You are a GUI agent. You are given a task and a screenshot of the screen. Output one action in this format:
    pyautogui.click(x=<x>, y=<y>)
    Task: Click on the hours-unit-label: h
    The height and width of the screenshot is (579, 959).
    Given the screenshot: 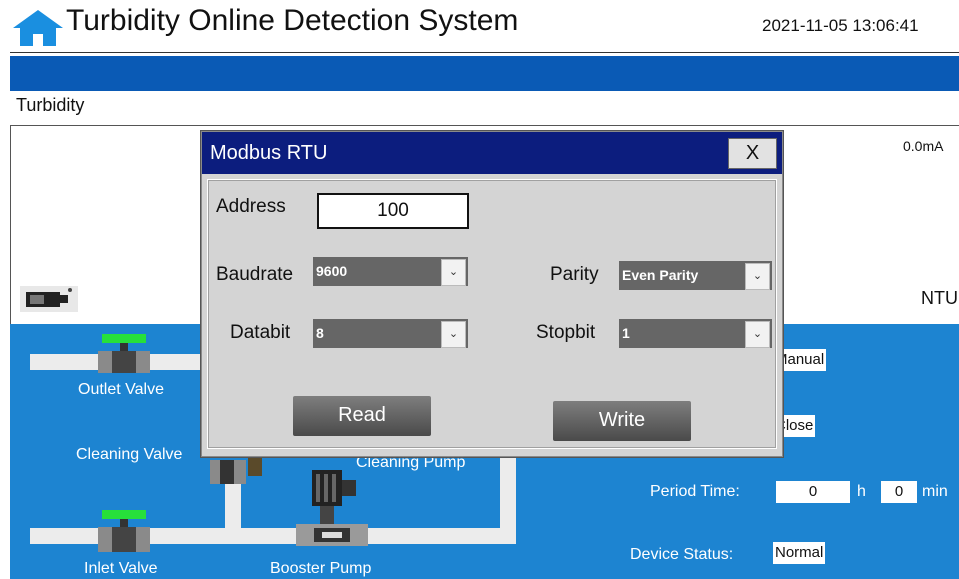 What is the action you would take?
    pyautogui.click(x=861, y=491)
    